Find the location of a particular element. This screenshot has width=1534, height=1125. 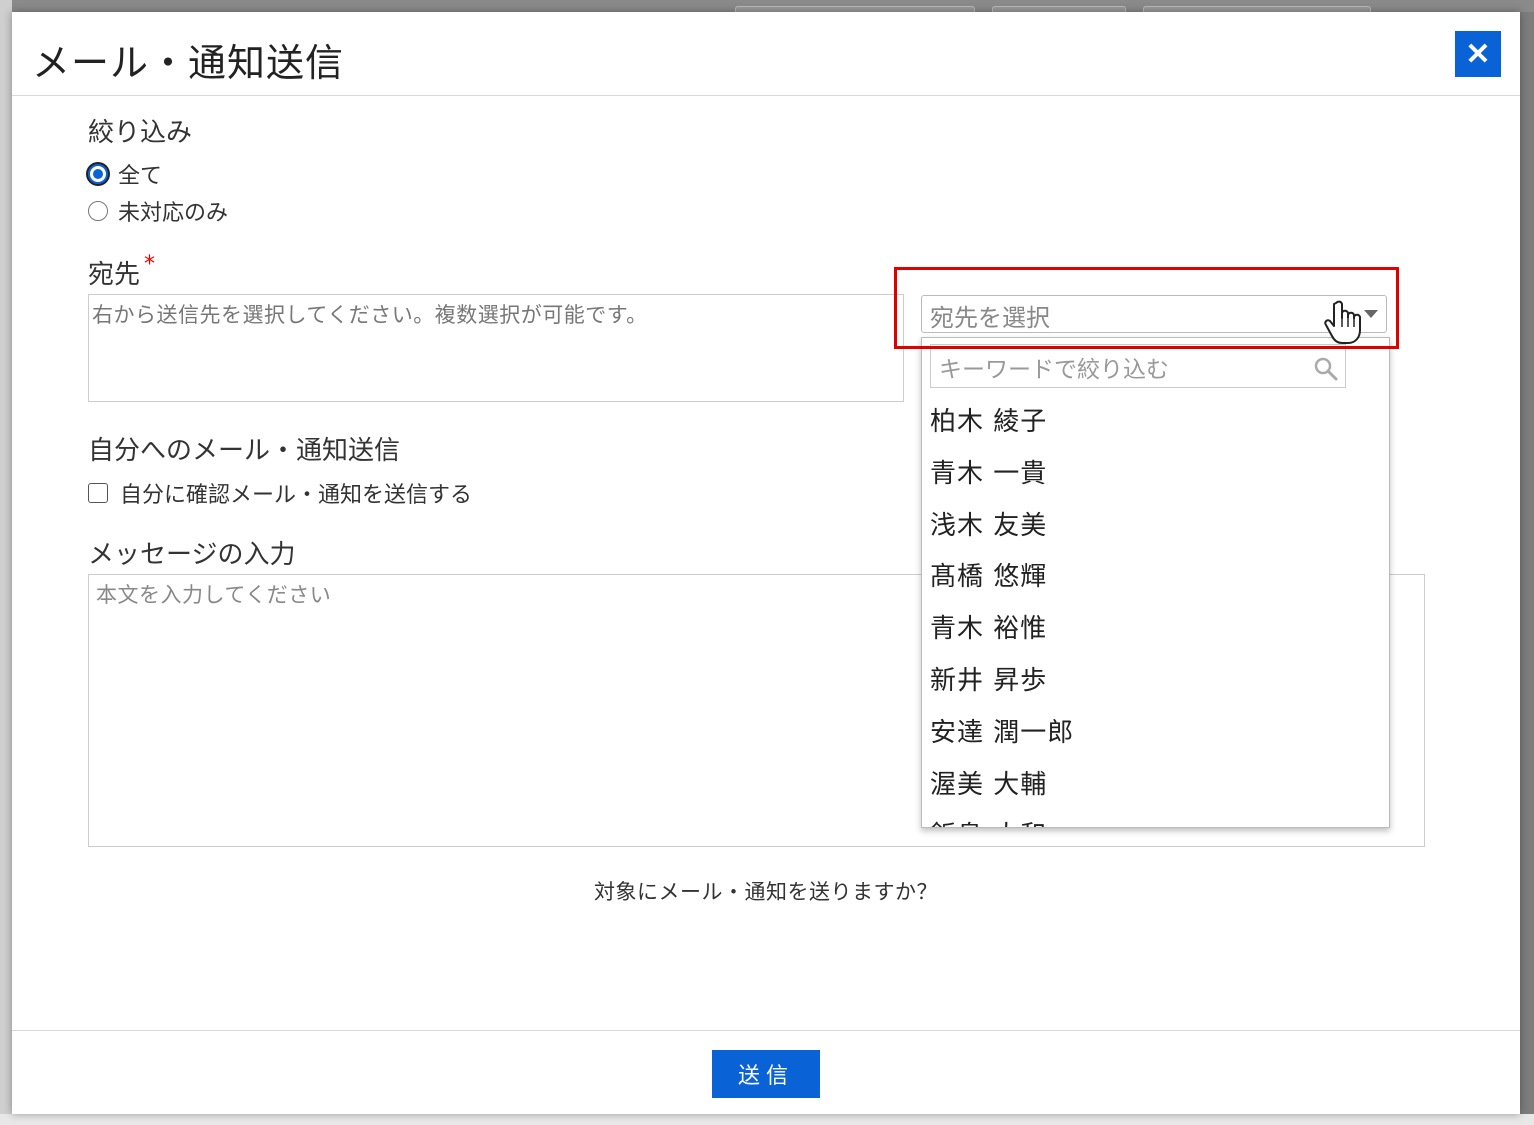

radio-unhandled-label: 未対応のみ is located at coordinates (173, 213).